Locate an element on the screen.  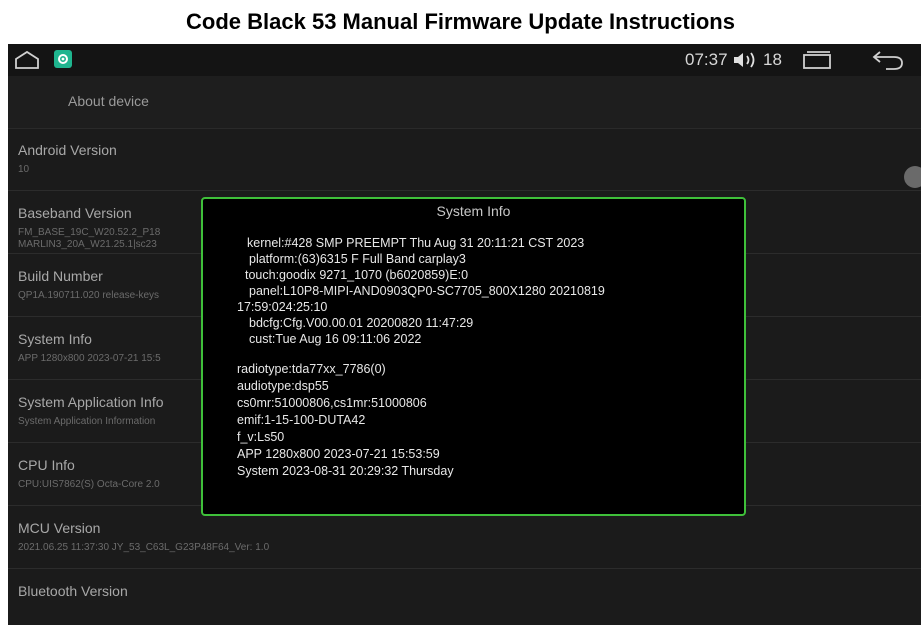
item-title: CPU Info is located at coordinates (46, 465).